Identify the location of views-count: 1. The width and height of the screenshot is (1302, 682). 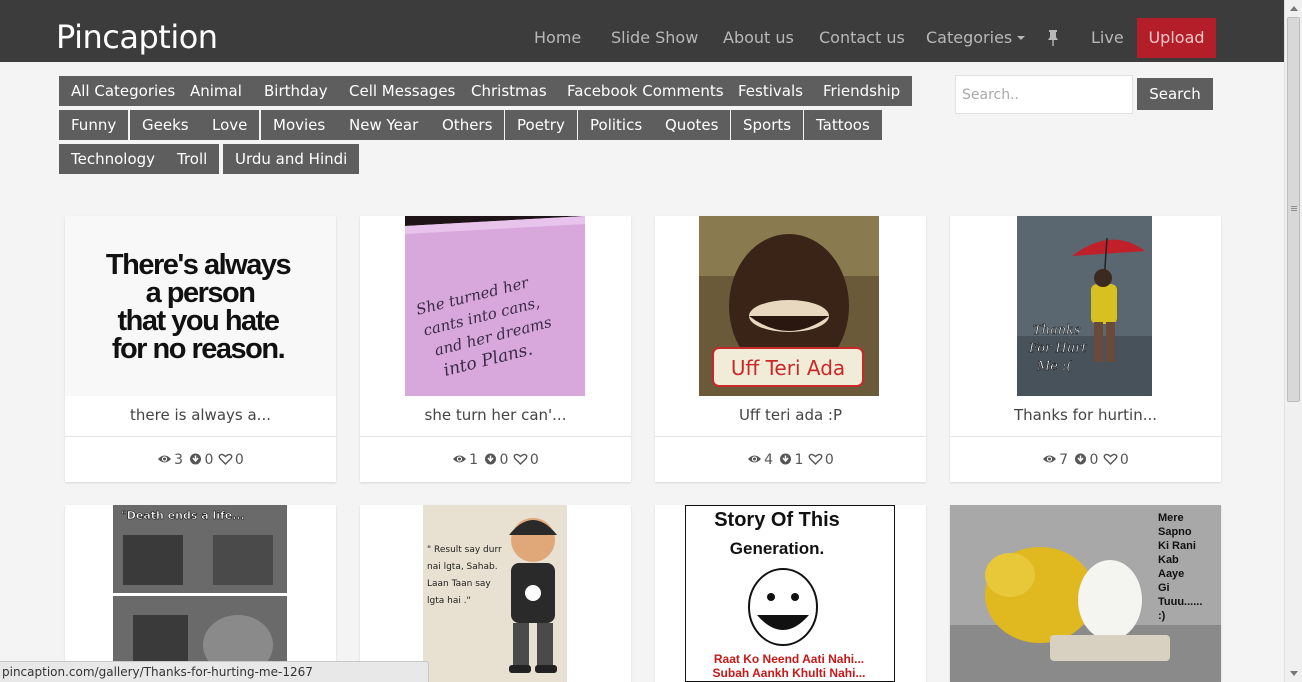
(474, 460).